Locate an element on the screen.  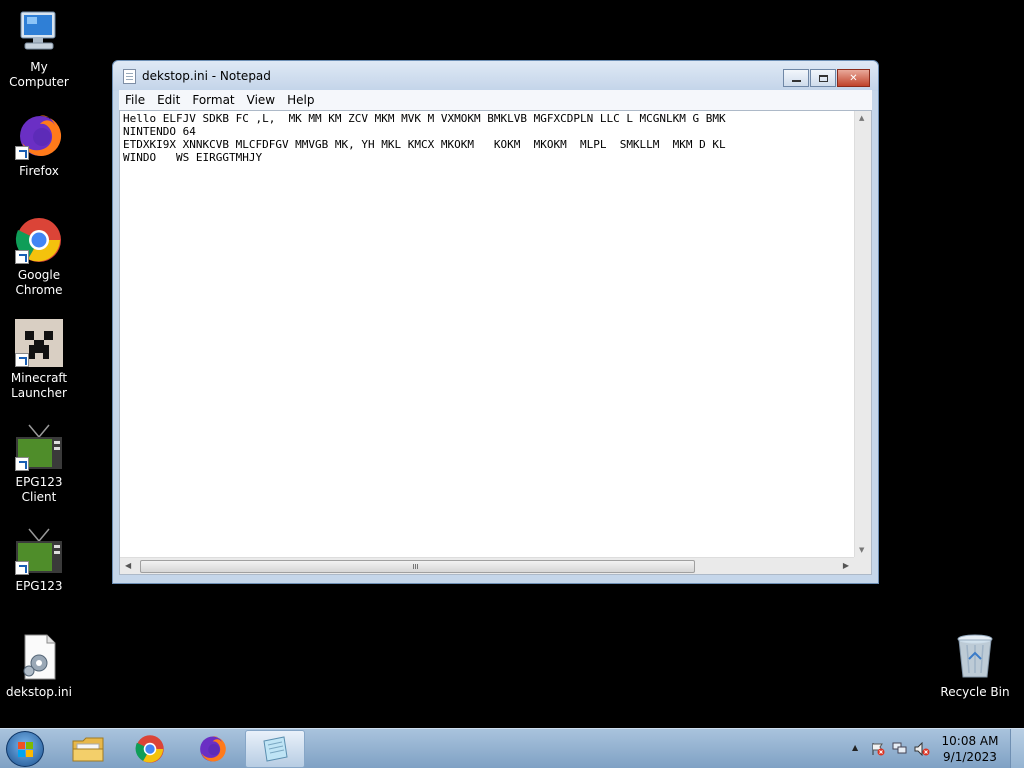
desktop-icon-recycle-bin: Recycle Bin is located at coordinates (975, 666).